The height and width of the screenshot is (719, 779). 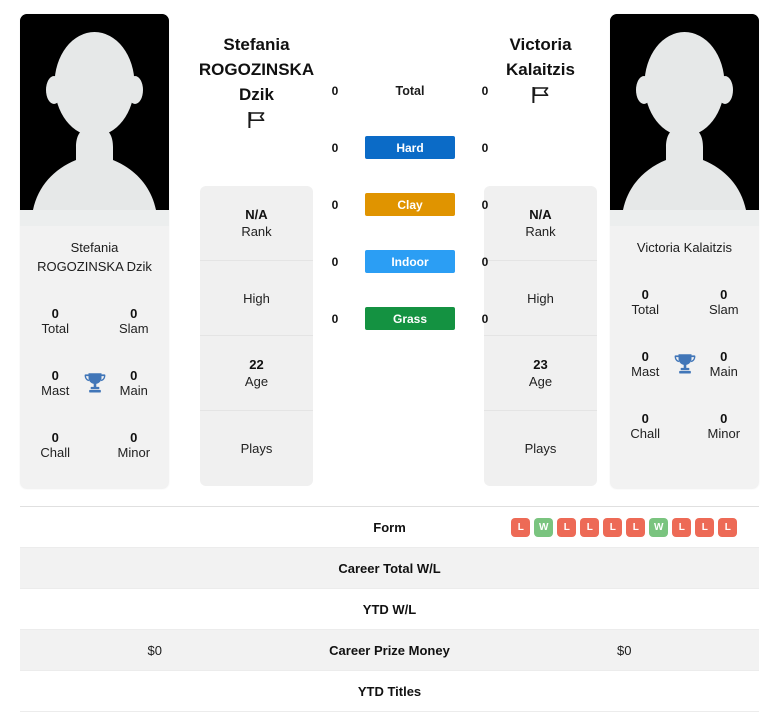 I want to click on stat-label: YTD Titles, so click(x=389, y=691).